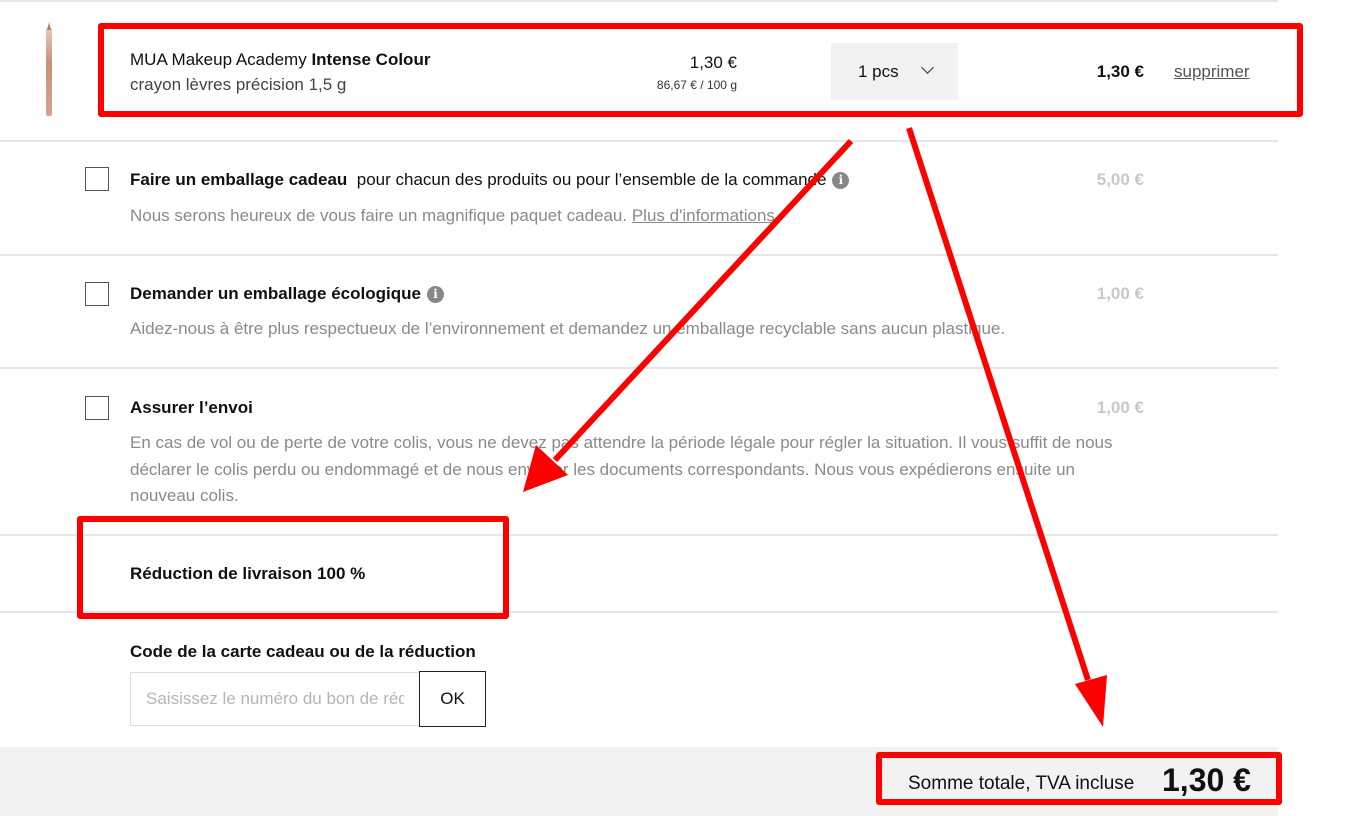 The width and height of the screenshot is (1361, 816). I want to click on arrow-to-total, so click(998, 404).